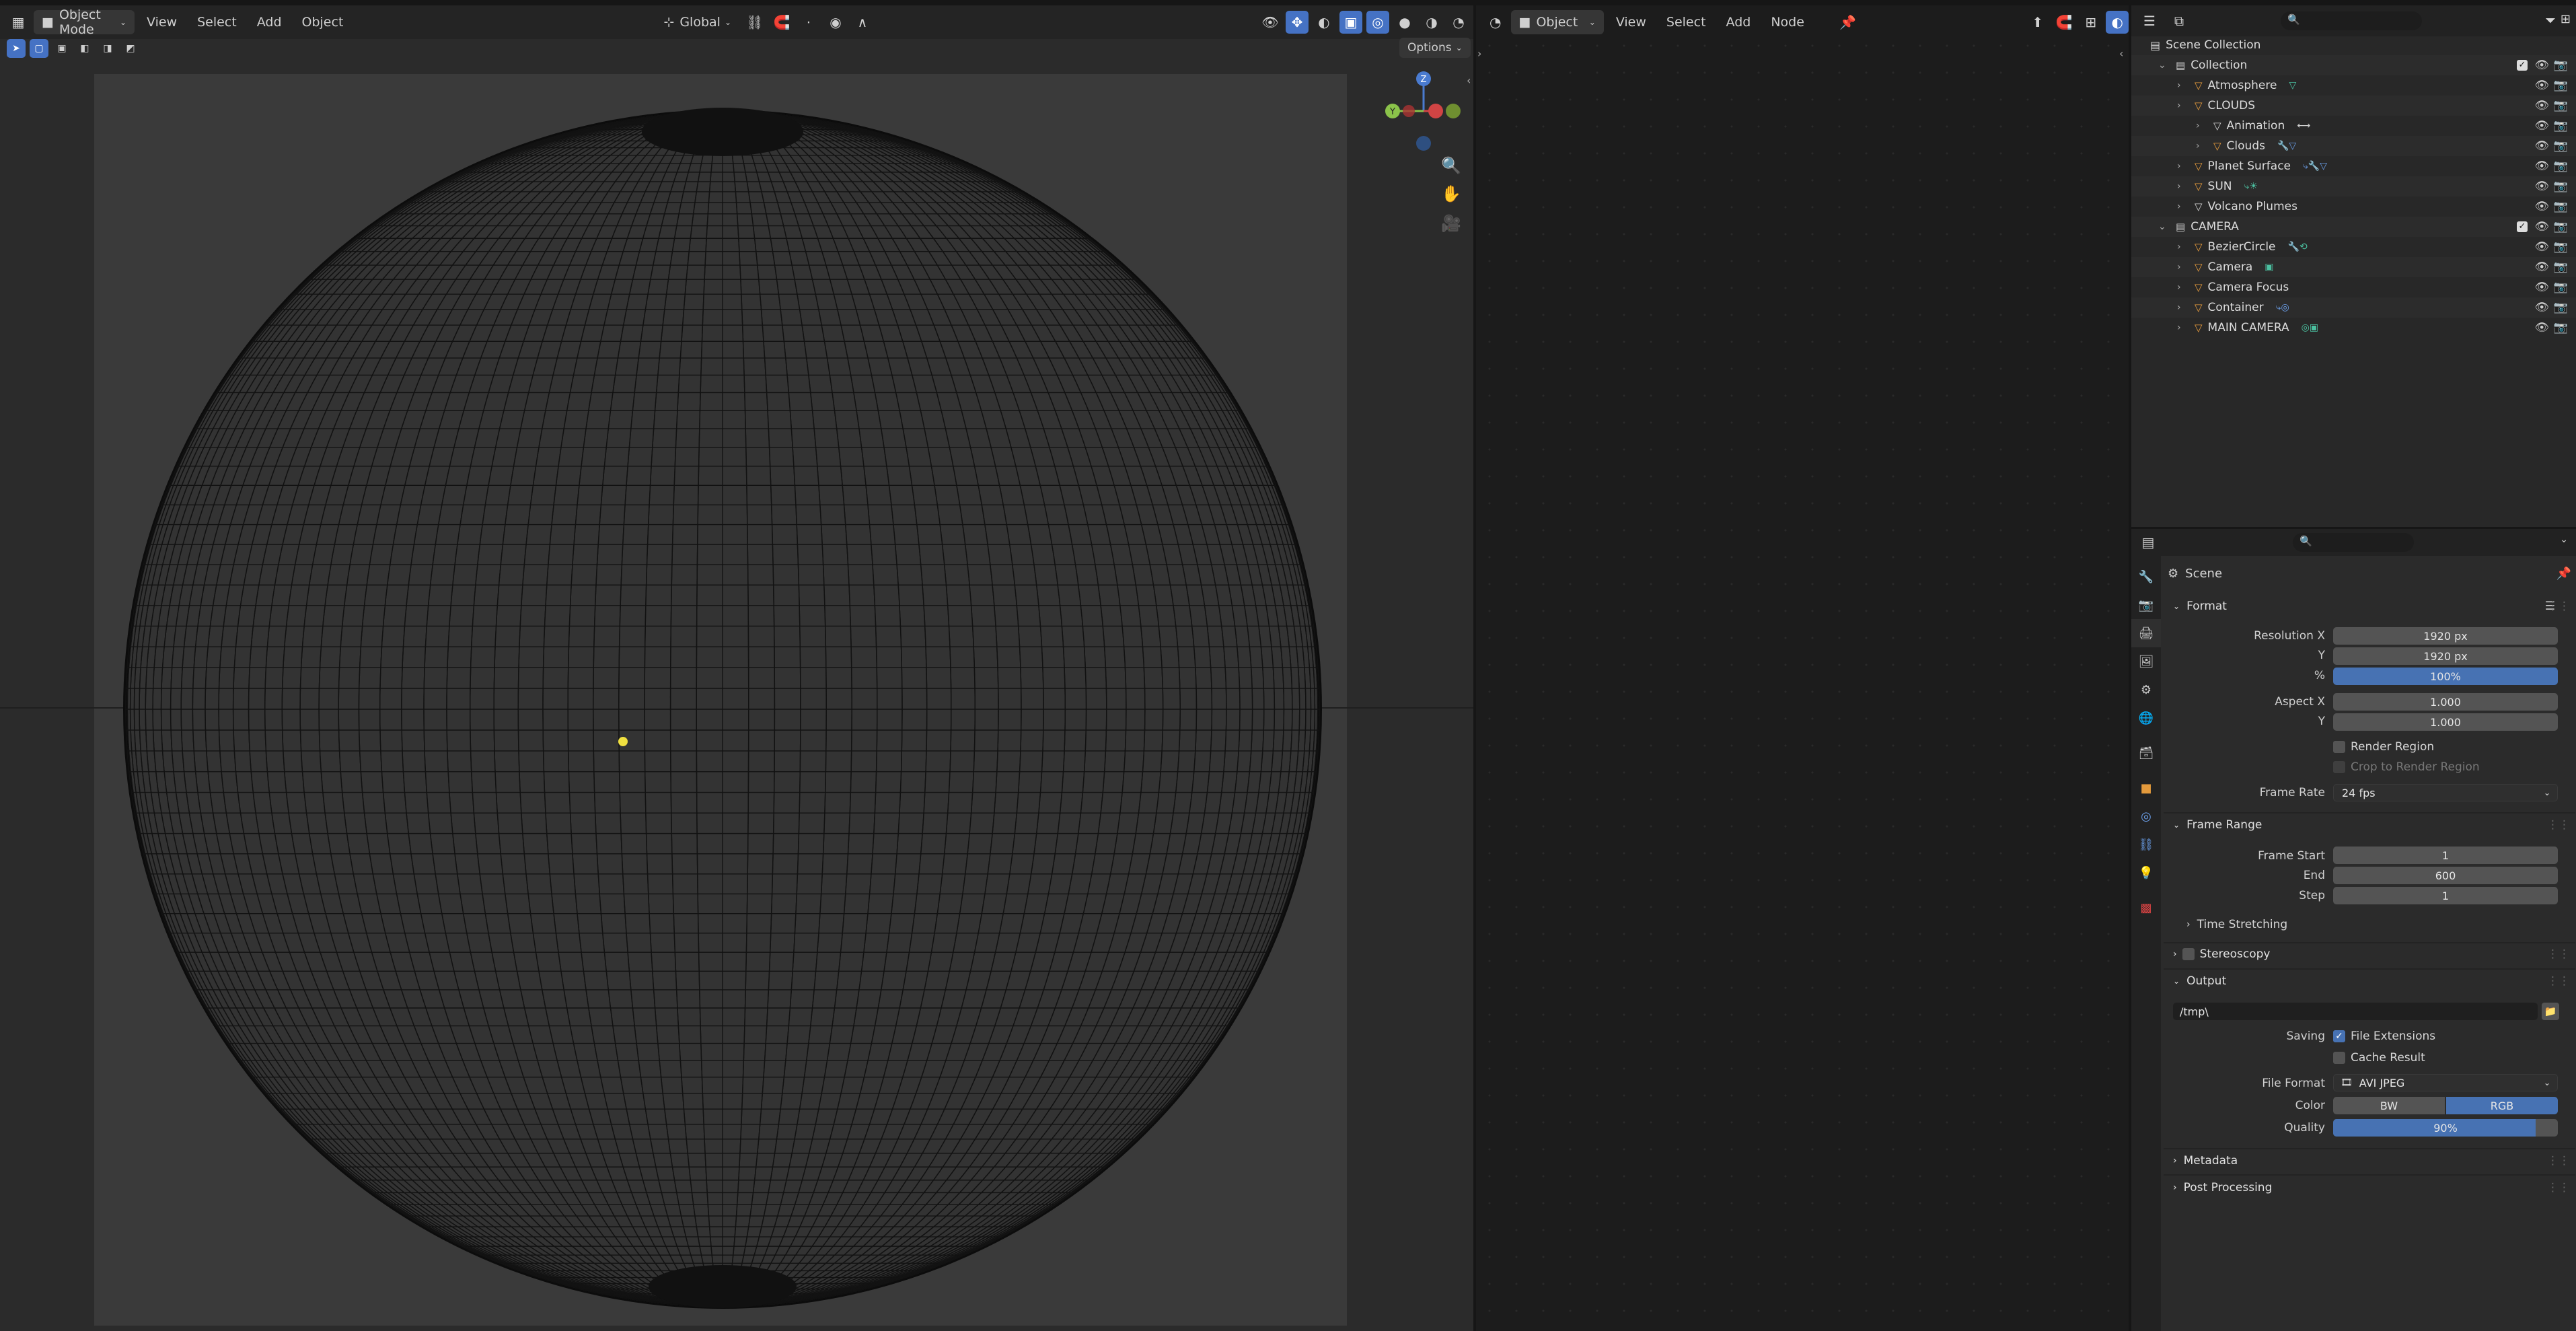 Image resolution: width=2576 pixels, height=1331 pixels. Describe the element at coordinates (2353, 287) in the screenshot. I see `outliner-row: › ▽ Camera Focus 👁 📷` at that location.